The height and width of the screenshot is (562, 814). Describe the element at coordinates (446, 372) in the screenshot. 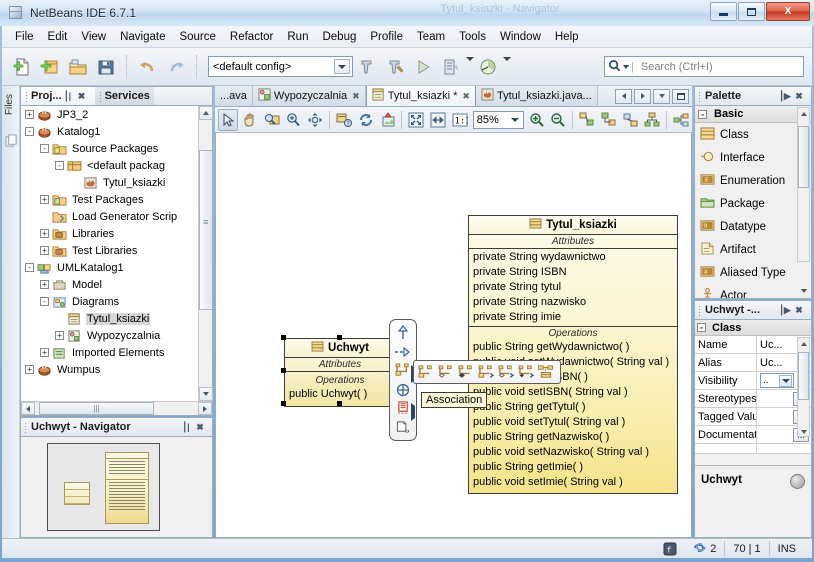

I see `aggregation-icon` at that location.